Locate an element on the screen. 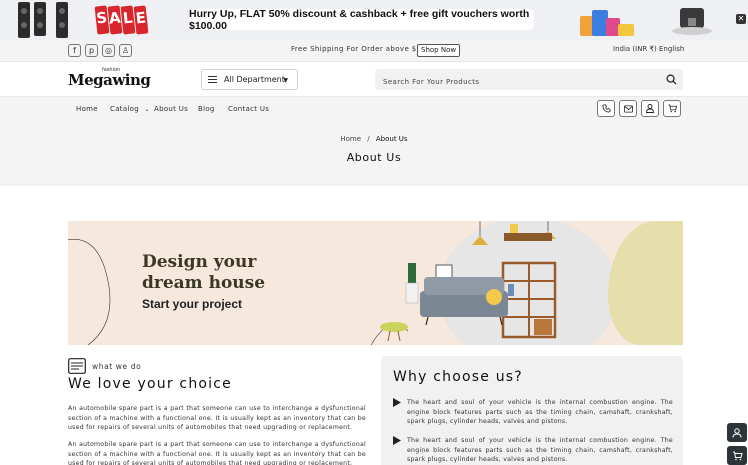  site-logo: Megawing fashion is located at coordinates (109, 79).